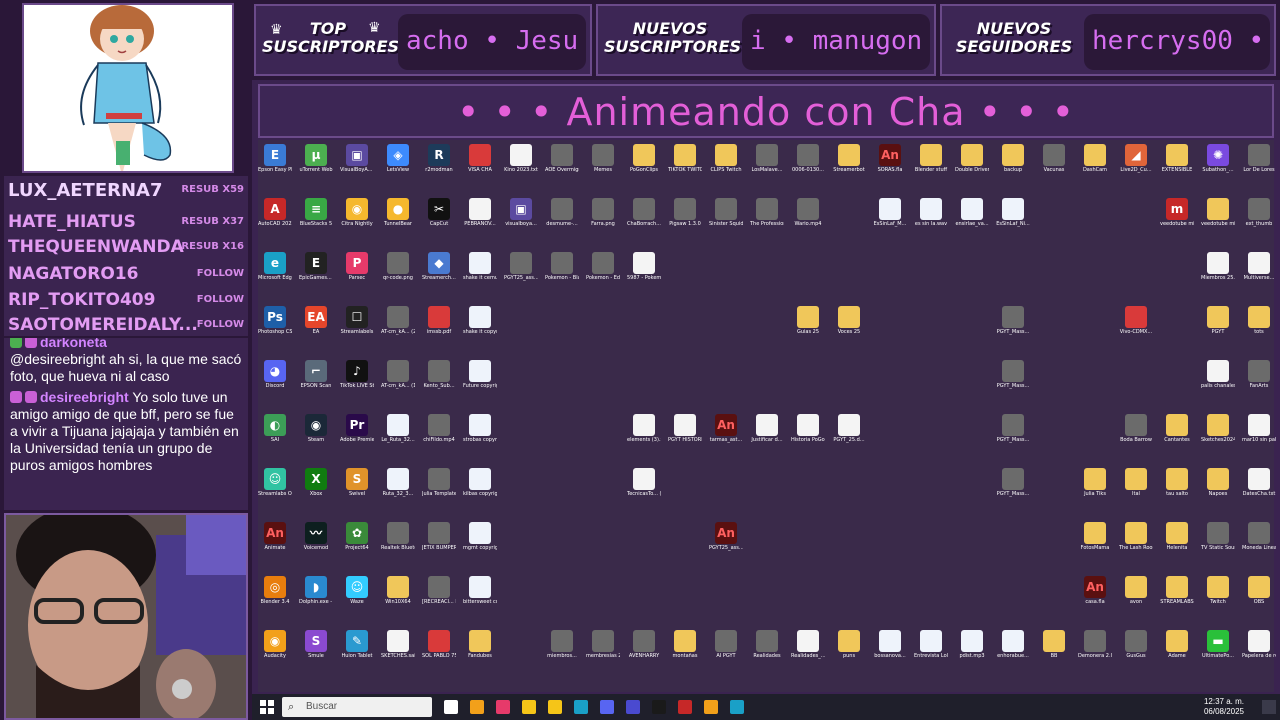 The height and width of the screenshot is (720, 1280). Describe the element at coordinates (1013, 158) in the screenshot. I see `desktop-icon: backup` at that location.